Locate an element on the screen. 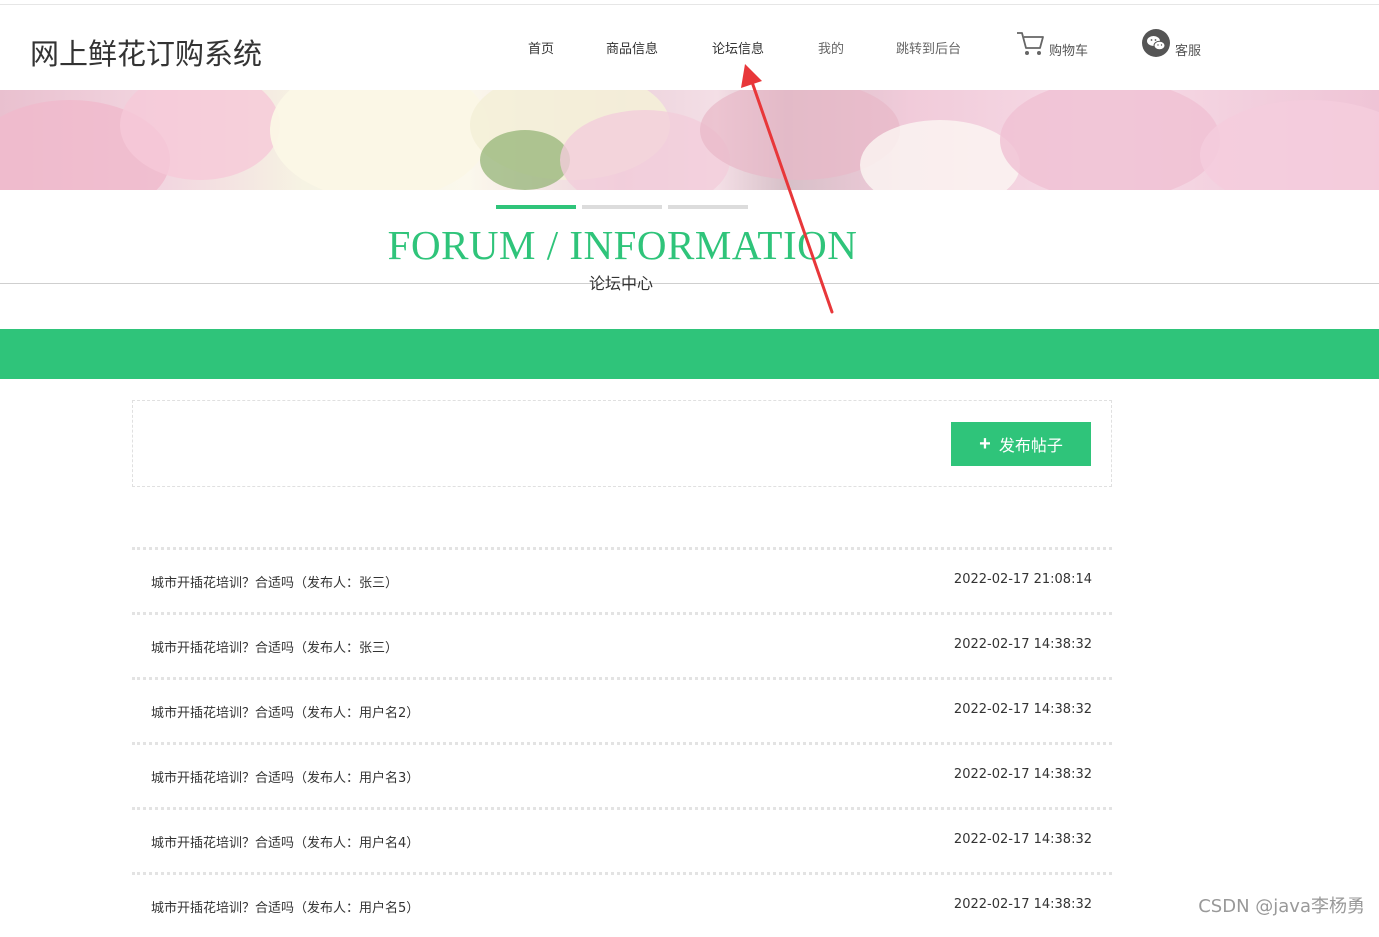 The width and height of the screenshot is (1379, 937). watermark: CSDN @java李杨勇 is located at coordinates (1281, 906).